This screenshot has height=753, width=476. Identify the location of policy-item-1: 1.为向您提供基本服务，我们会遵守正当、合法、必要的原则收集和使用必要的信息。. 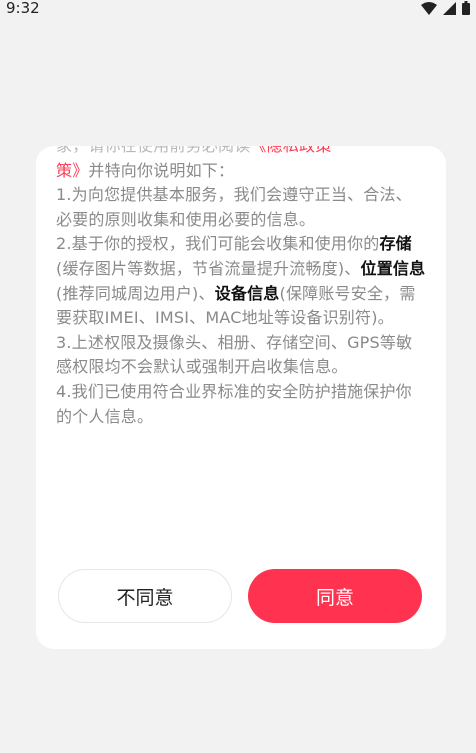
(234, 207).